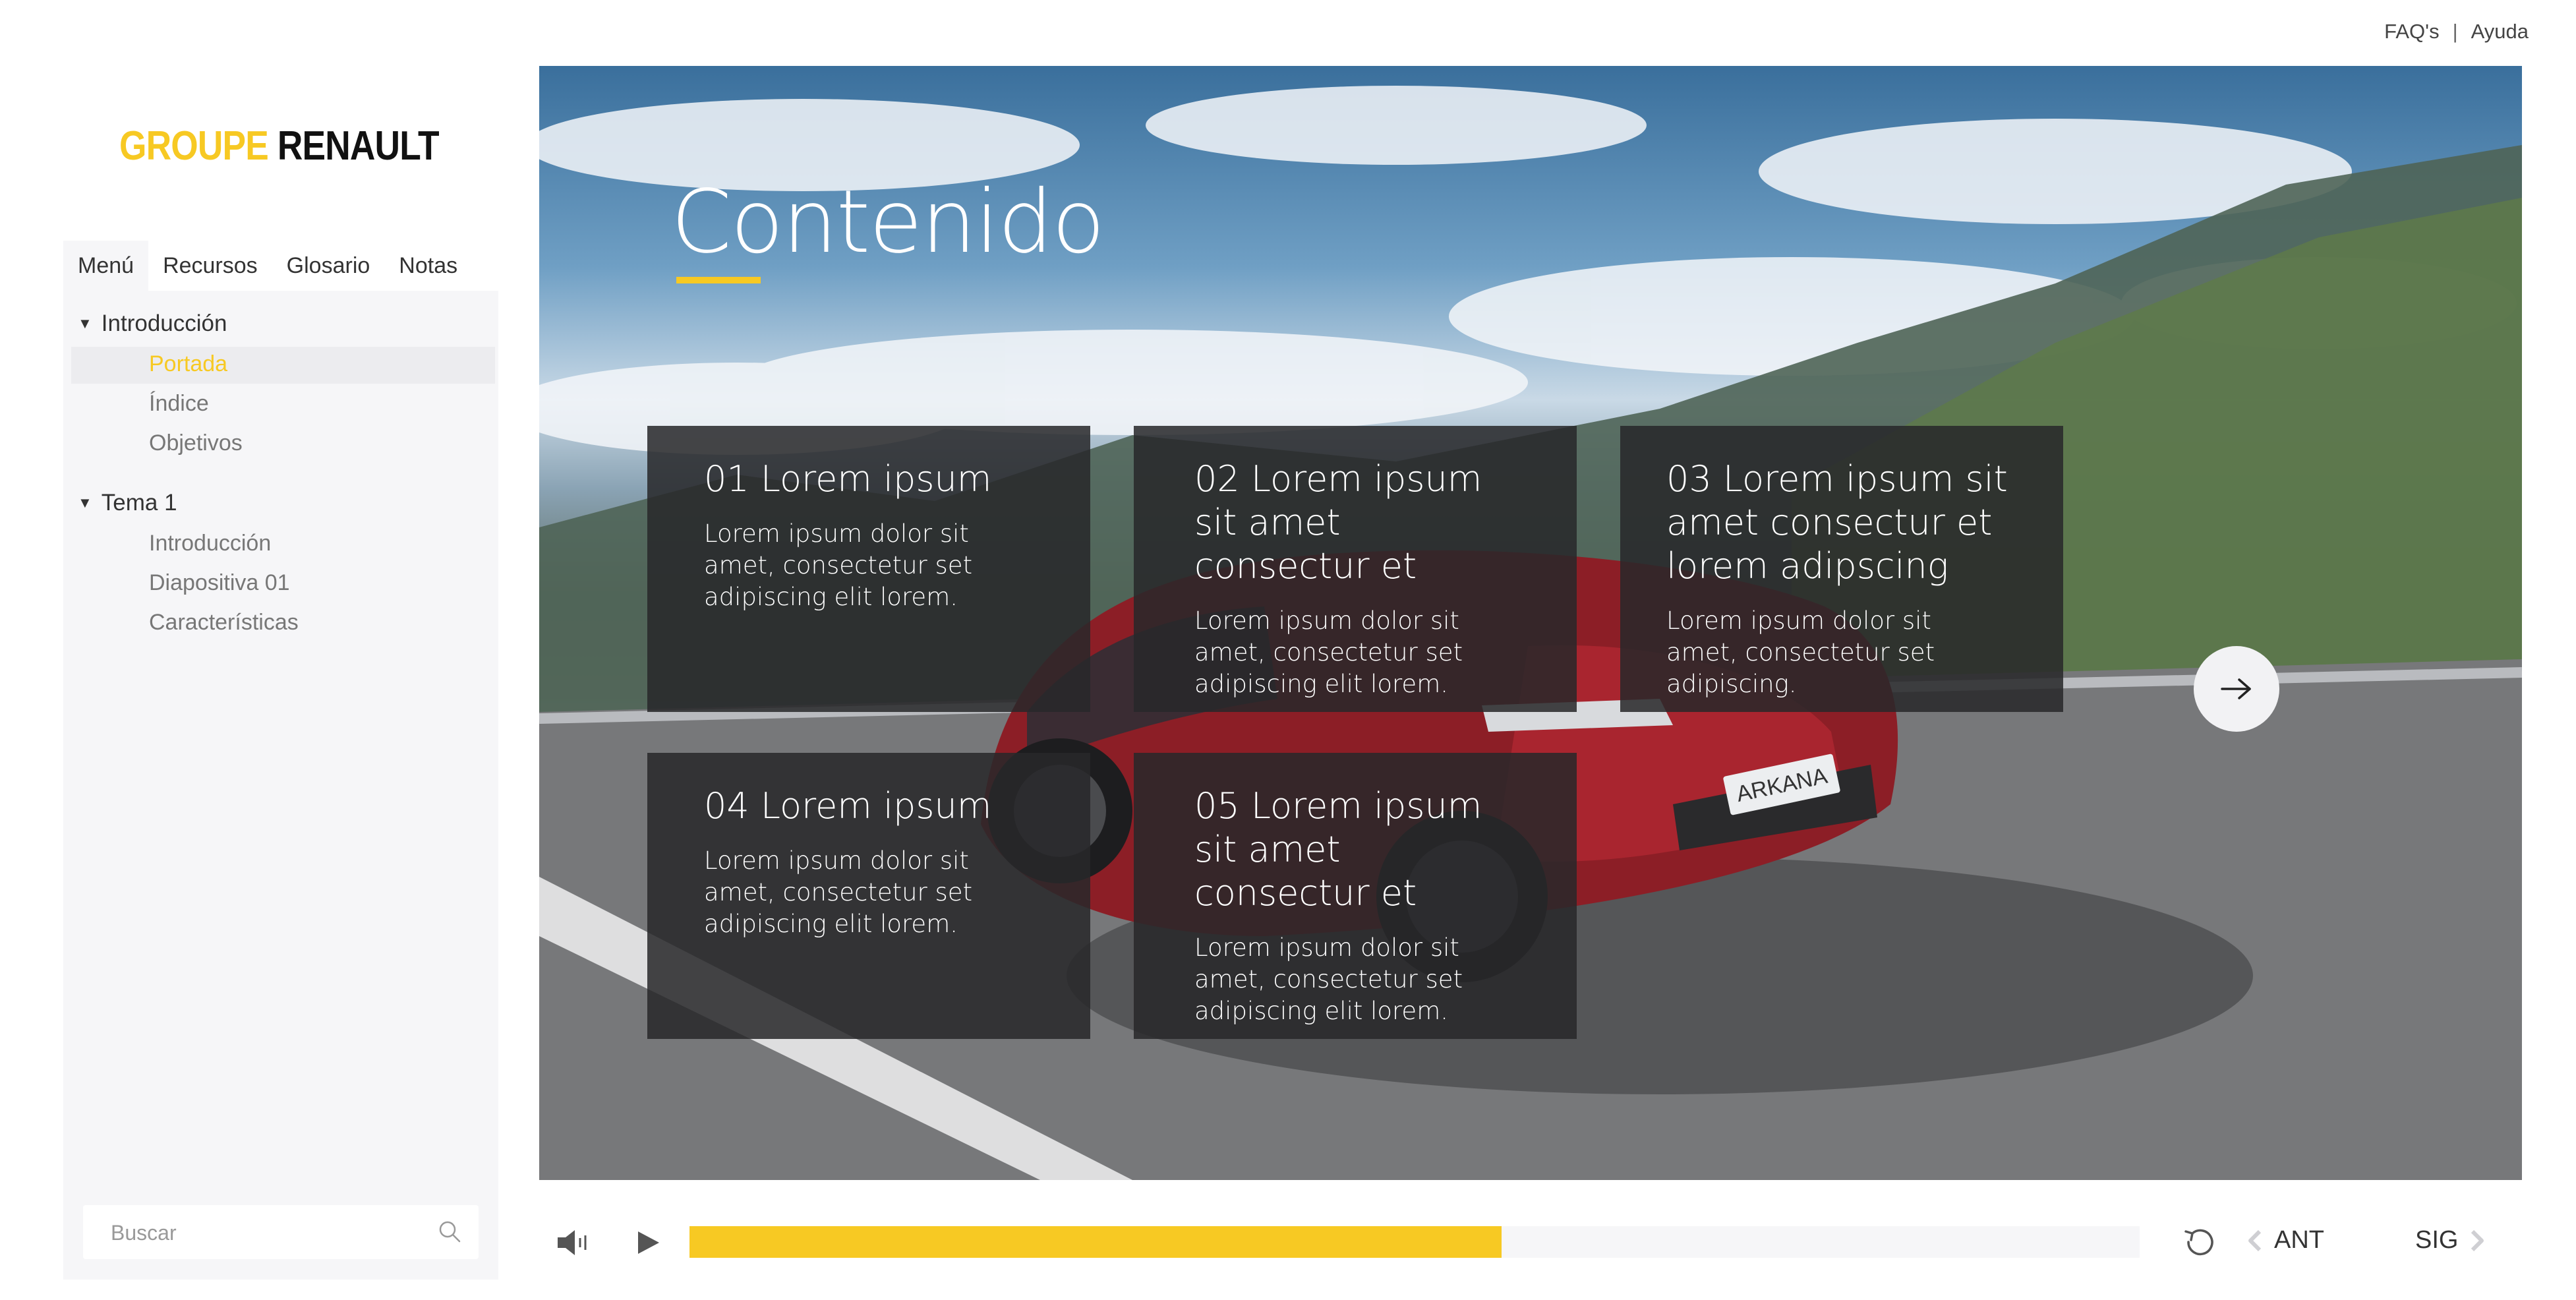 This screenshot has width=2576, height=1300. Describe the element at coordinates (139, 503) in the screenshot. I see `menu-group-label: Tema 1` at that location.